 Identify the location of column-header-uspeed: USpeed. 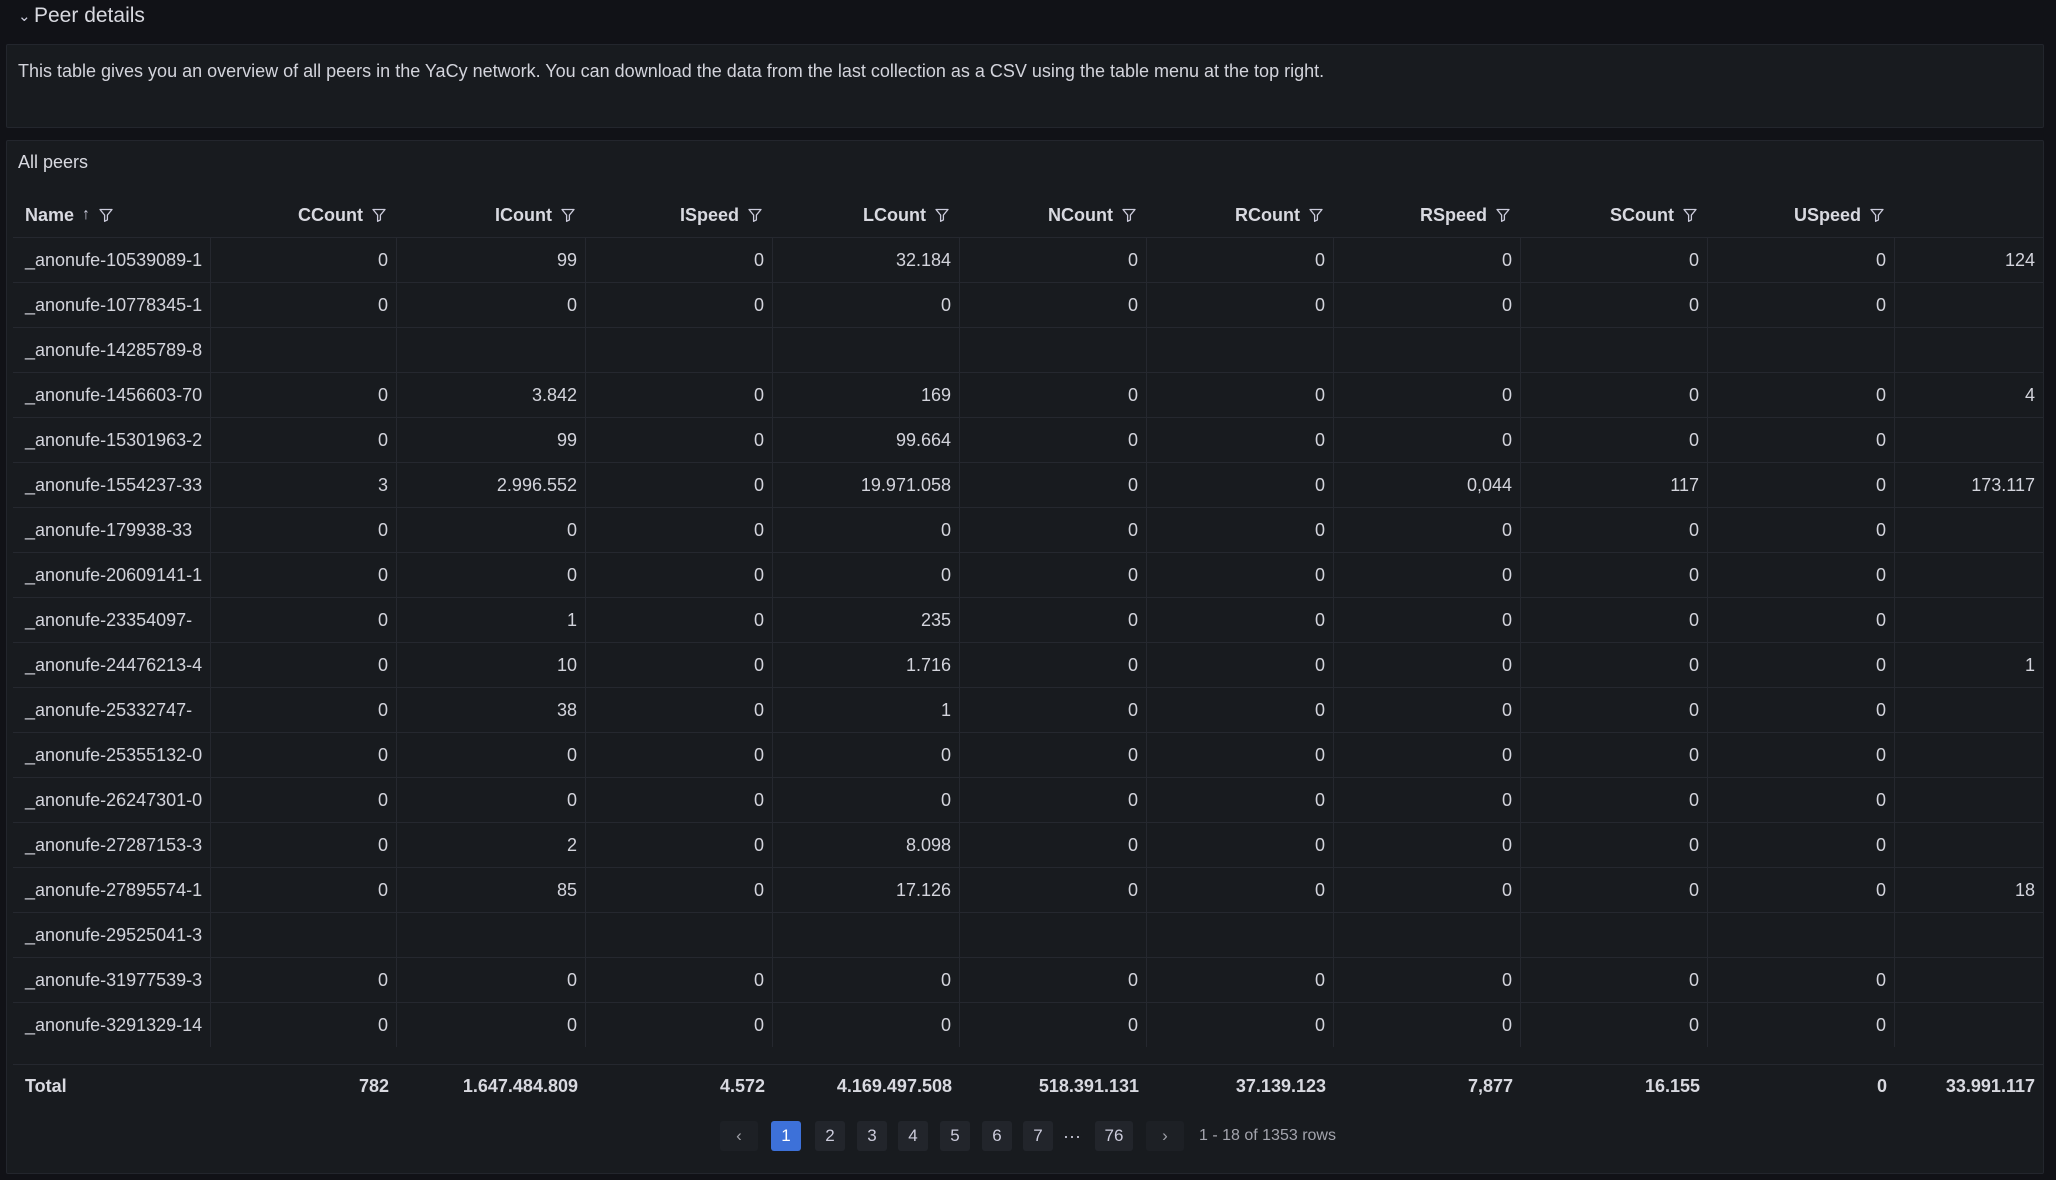
(1801, 215).